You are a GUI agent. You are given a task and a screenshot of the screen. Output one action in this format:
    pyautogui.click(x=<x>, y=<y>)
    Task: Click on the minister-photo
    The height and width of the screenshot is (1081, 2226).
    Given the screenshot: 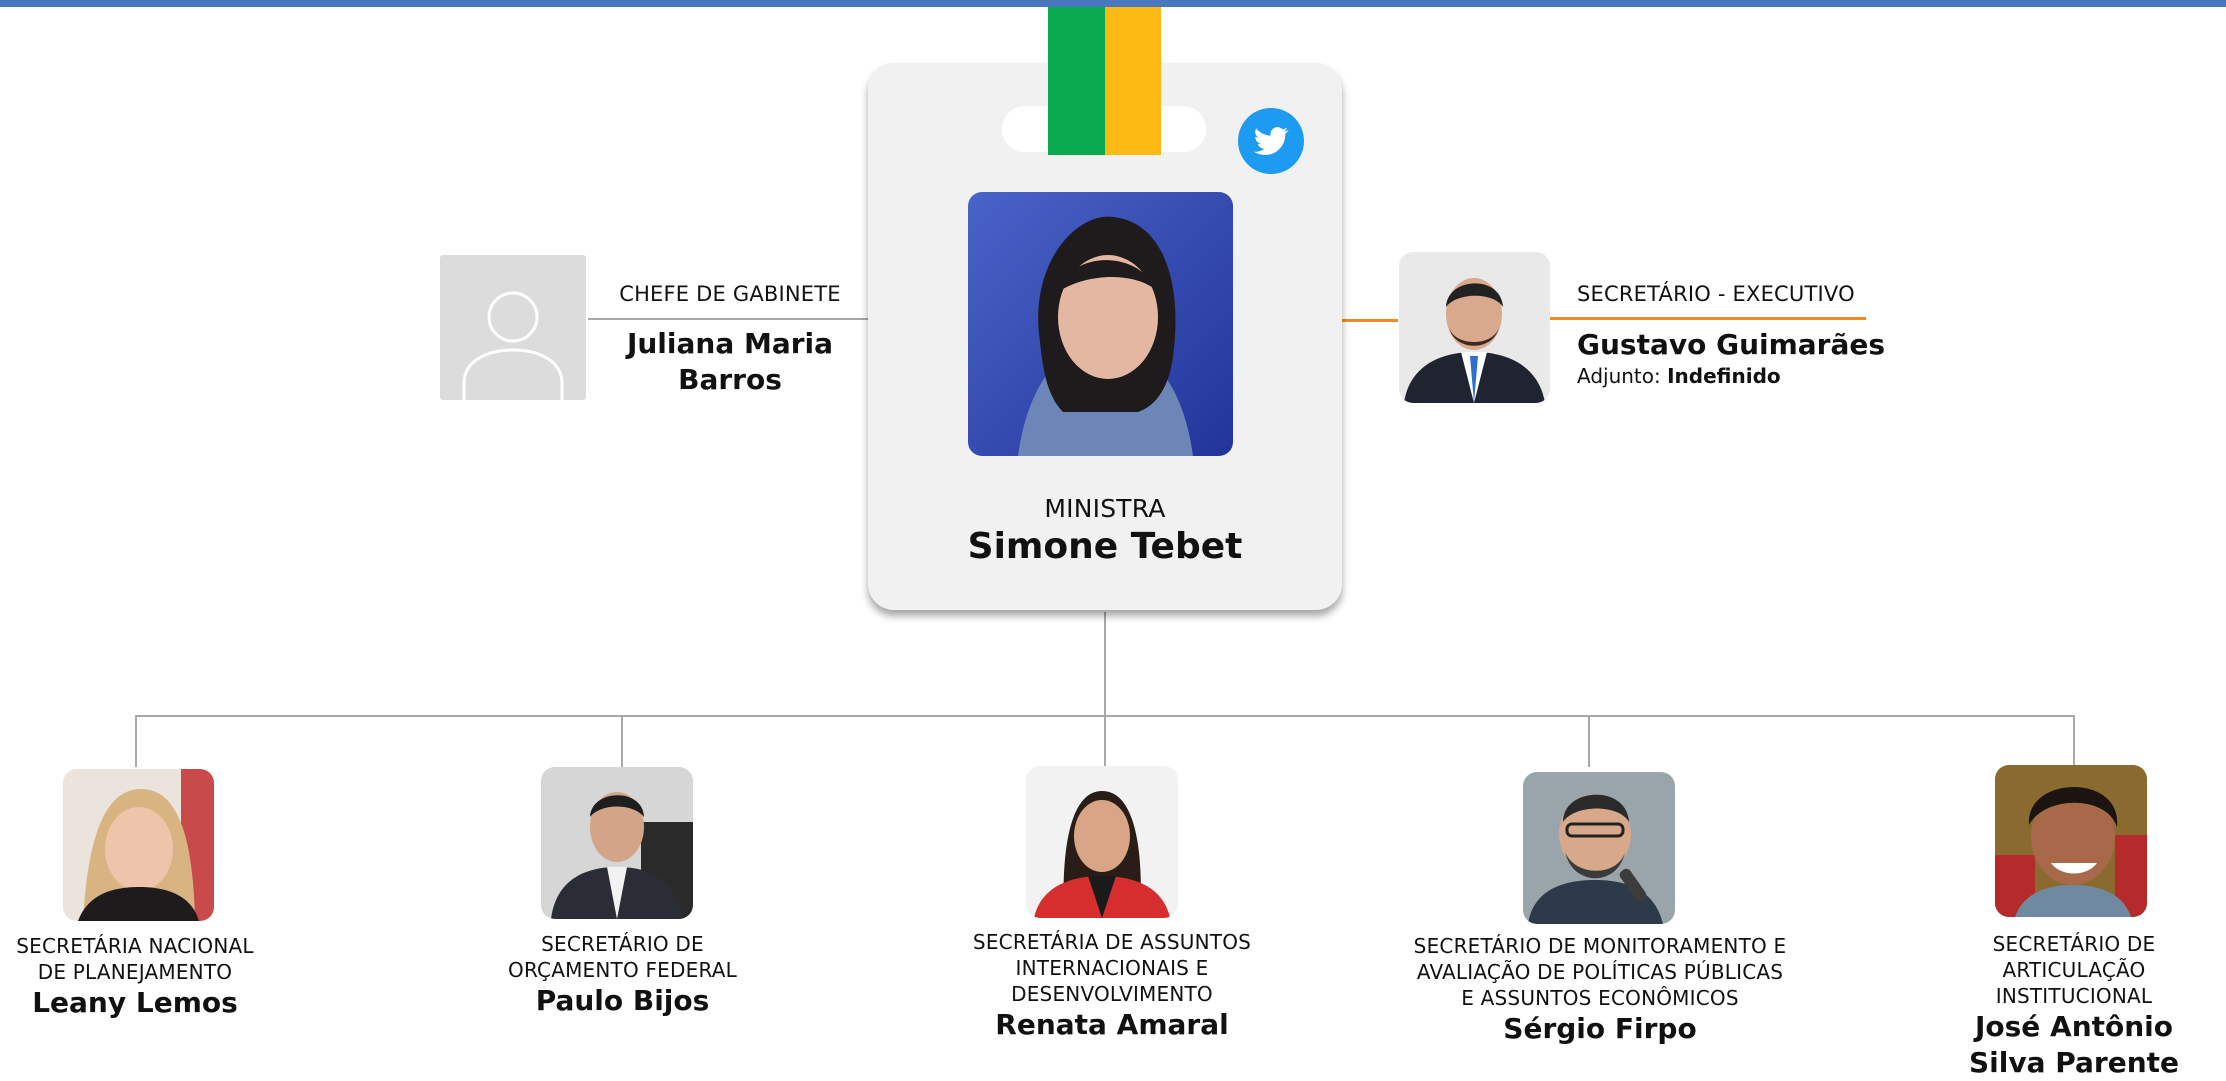 What is the action you would take?
    pyautogui.click(x=1100, y=324)
    